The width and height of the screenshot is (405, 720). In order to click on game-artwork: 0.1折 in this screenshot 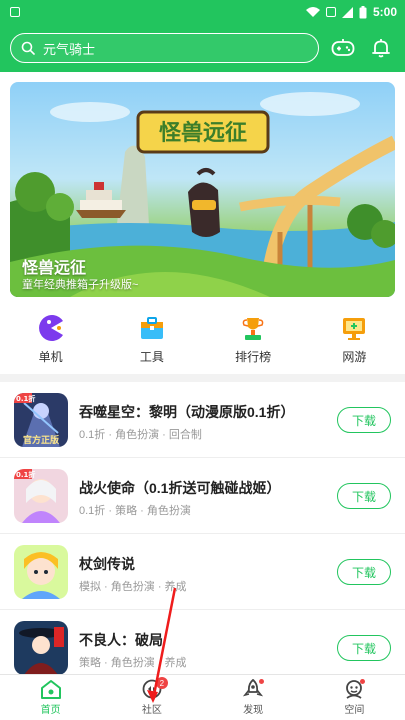, I will do `click(41, 496)`.